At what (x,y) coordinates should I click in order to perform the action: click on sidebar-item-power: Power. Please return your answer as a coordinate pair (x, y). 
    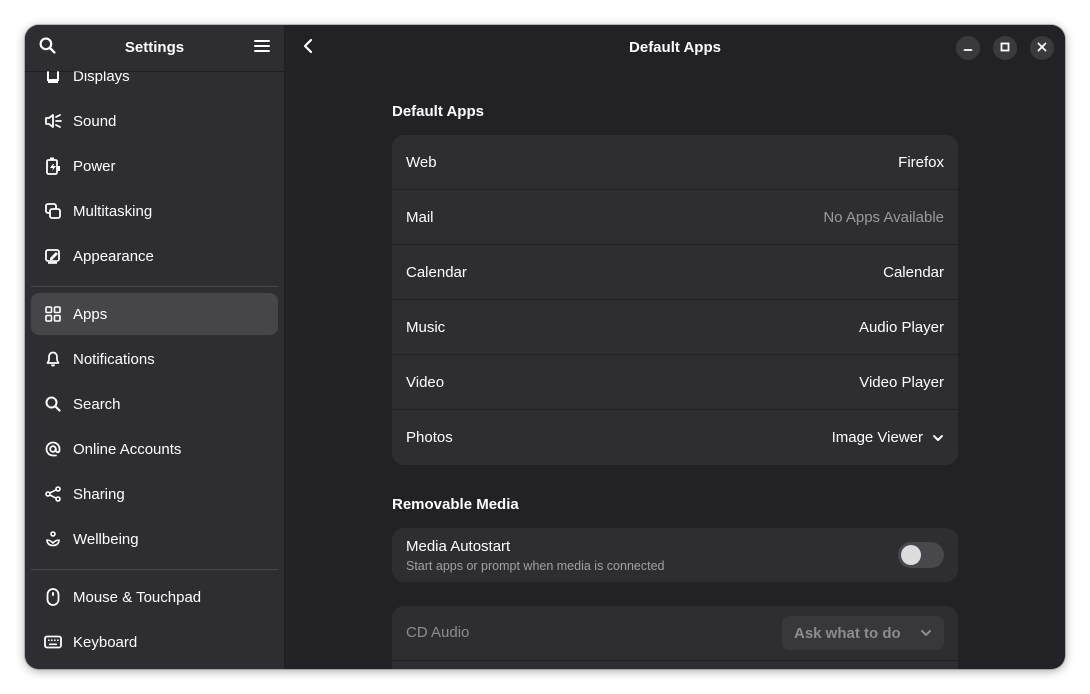
    Looking at the image, I should click on (154, 166).